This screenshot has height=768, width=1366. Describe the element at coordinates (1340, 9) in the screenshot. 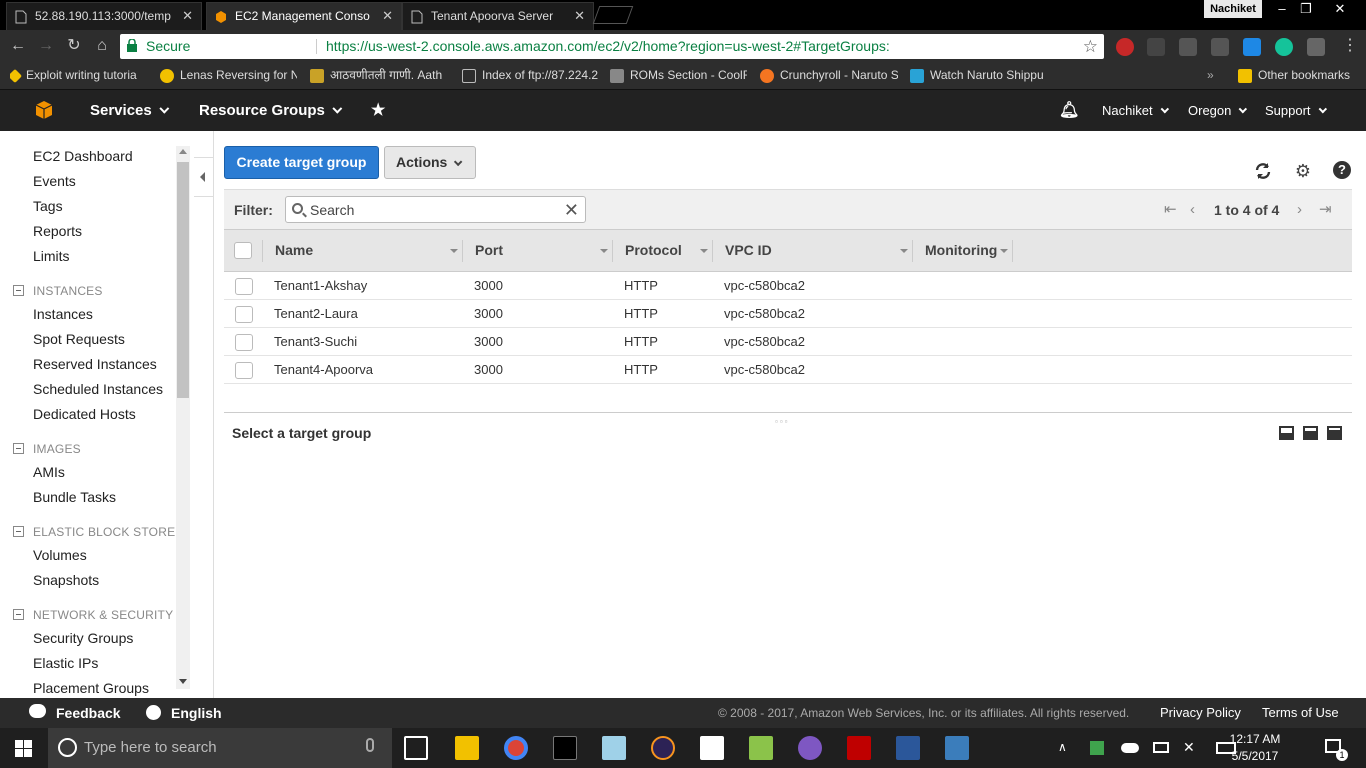

I see `close-window-icon: ✕` at that location.